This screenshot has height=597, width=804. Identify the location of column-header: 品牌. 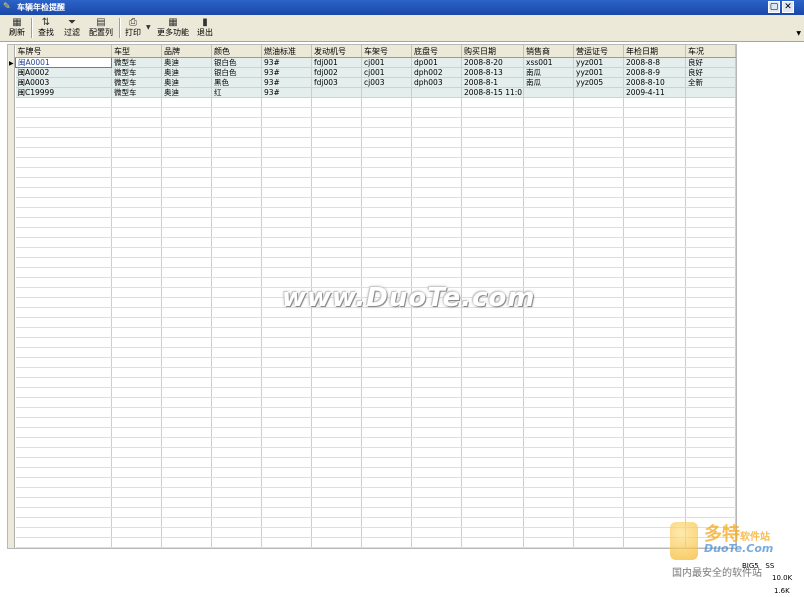
(186, 51).